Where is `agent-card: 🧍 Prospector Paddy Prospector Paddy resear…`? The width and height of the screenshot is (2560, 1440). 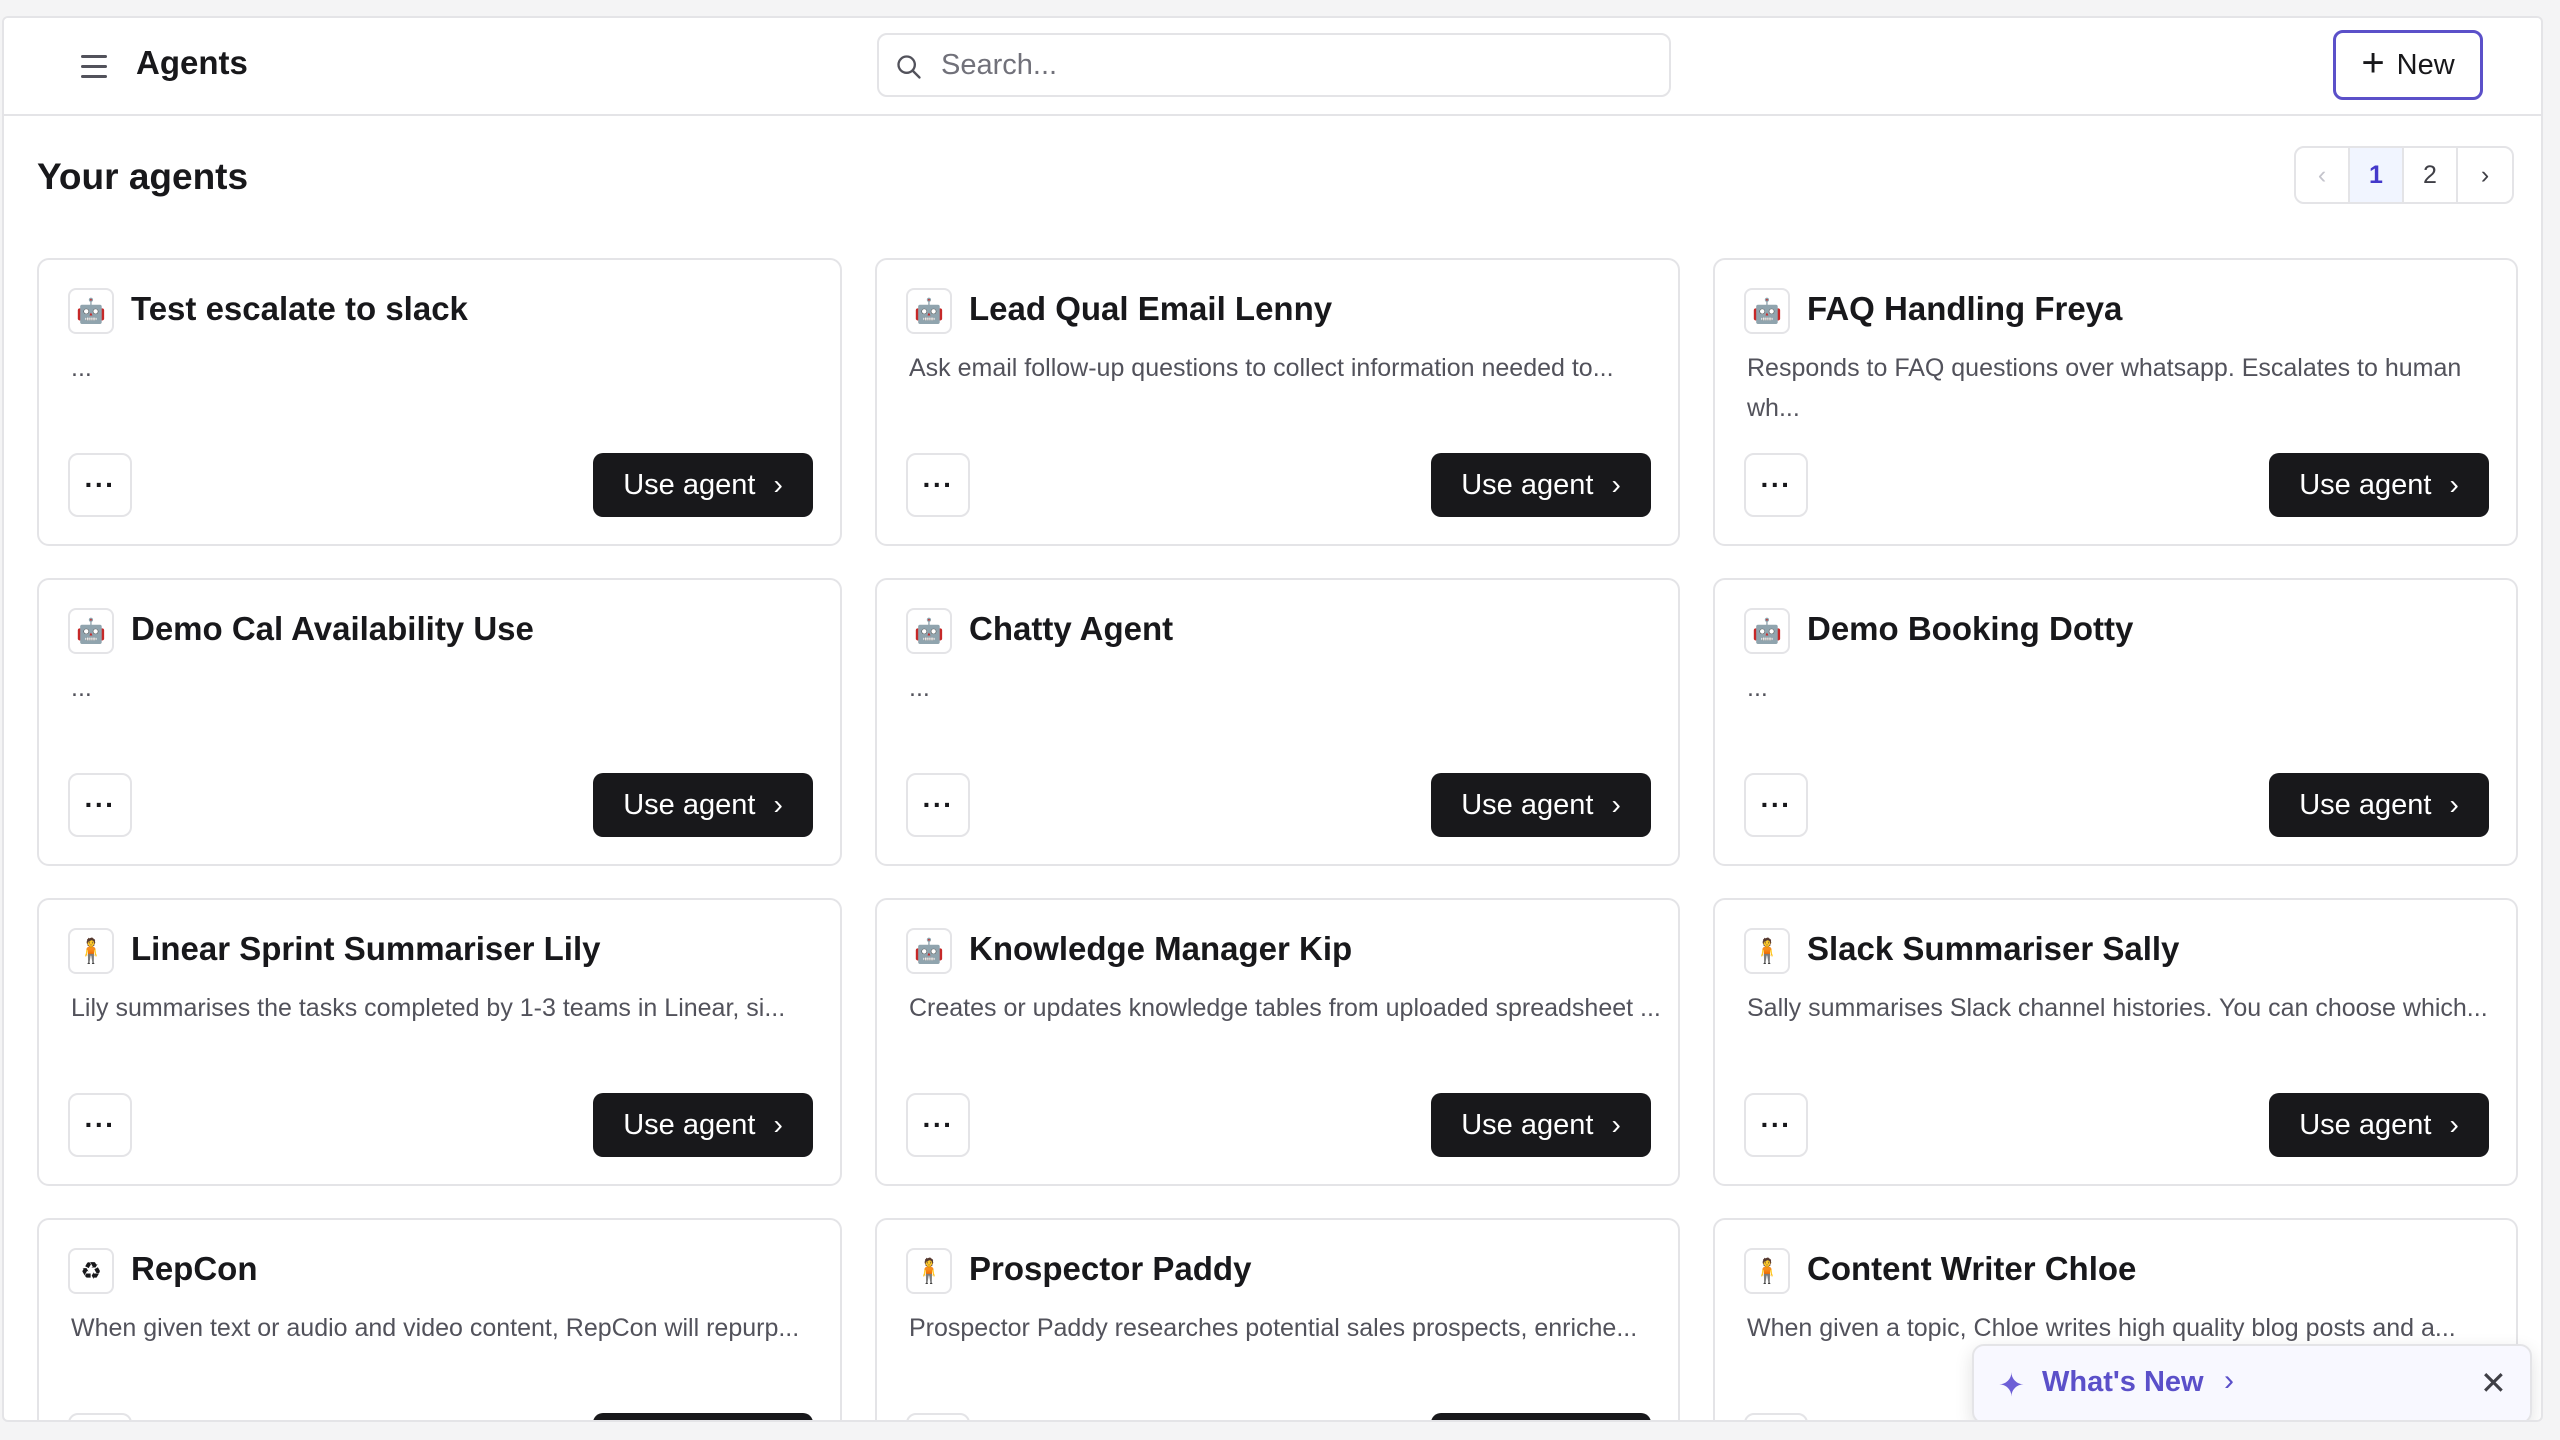 agent-card: 🧍 Prospector Paddy Prospector Paddy resear… is located at coordinates (1277, 1319).